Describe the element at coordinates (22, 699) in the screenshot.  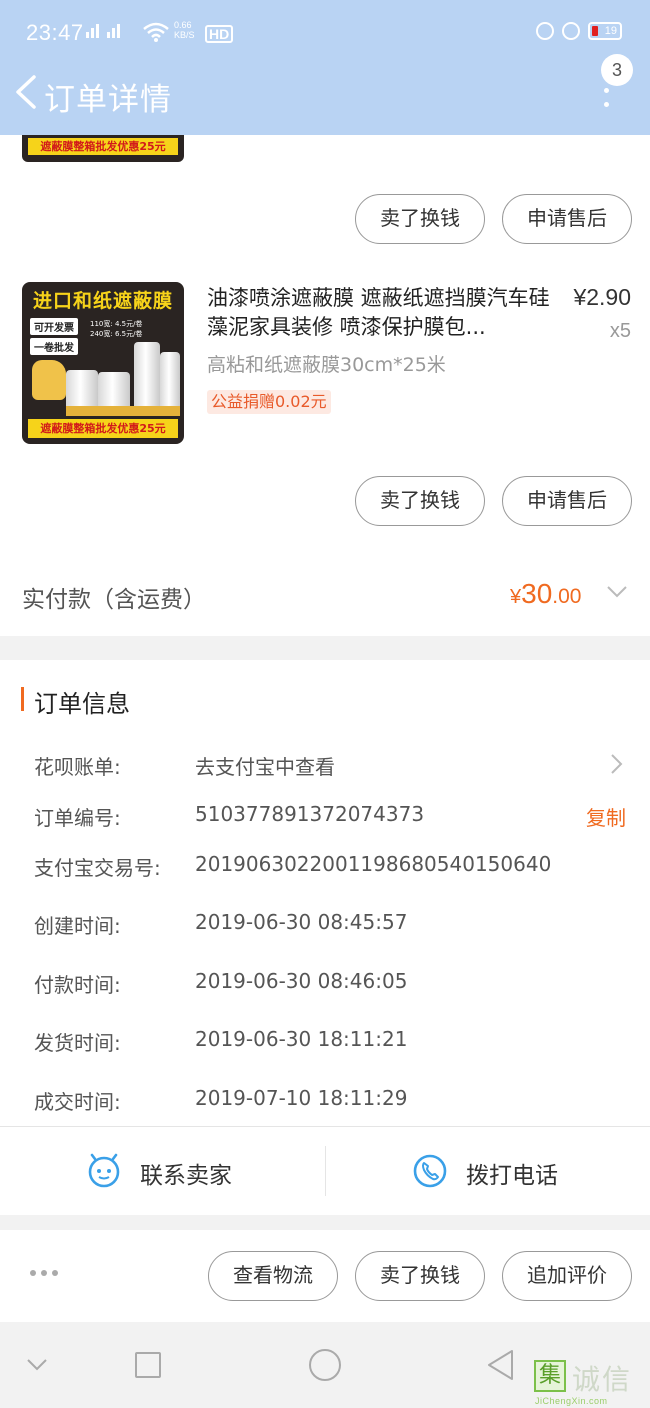
I see `section-accent-bar` at that location.